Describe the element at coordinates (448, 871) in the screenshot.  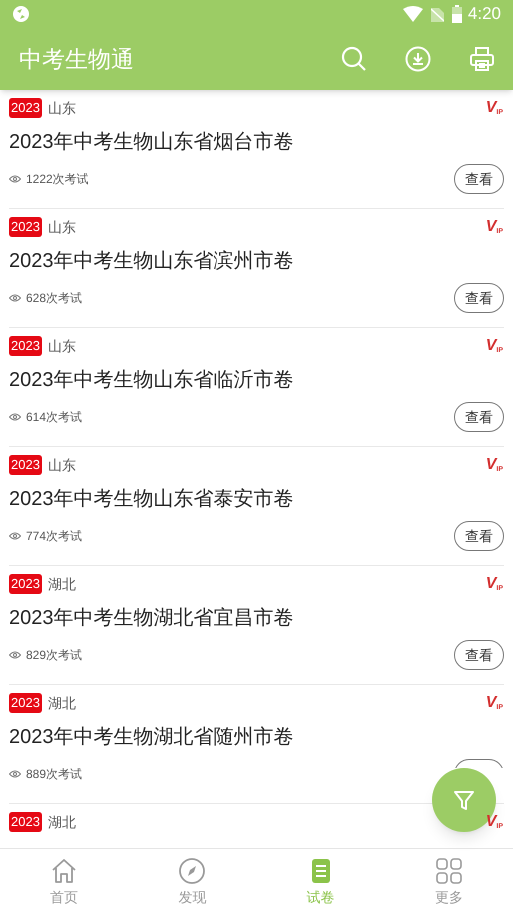
I see `grid-icon` at that location.